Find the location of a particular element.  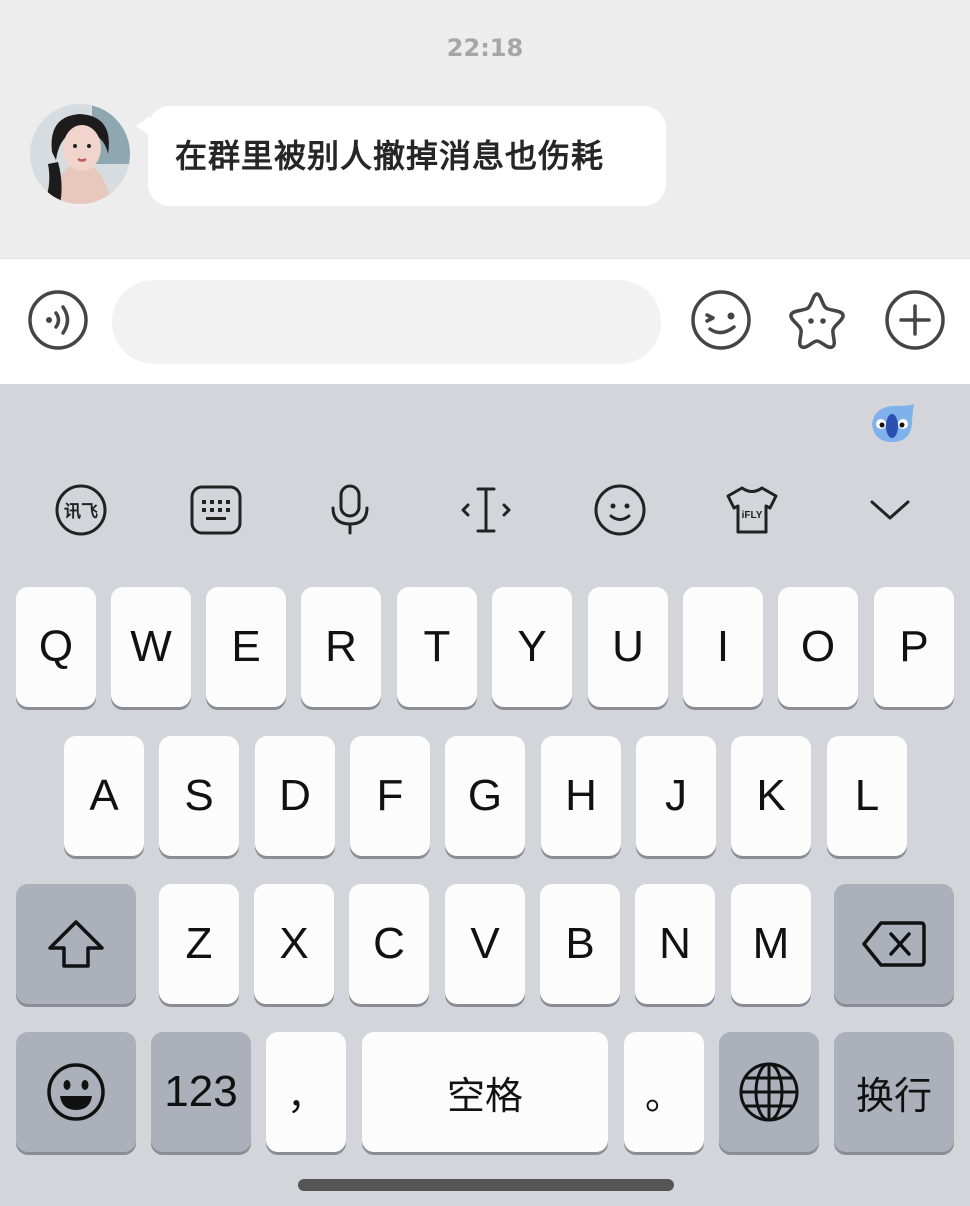

voice-input-icon is located at coordinates (58, 320).